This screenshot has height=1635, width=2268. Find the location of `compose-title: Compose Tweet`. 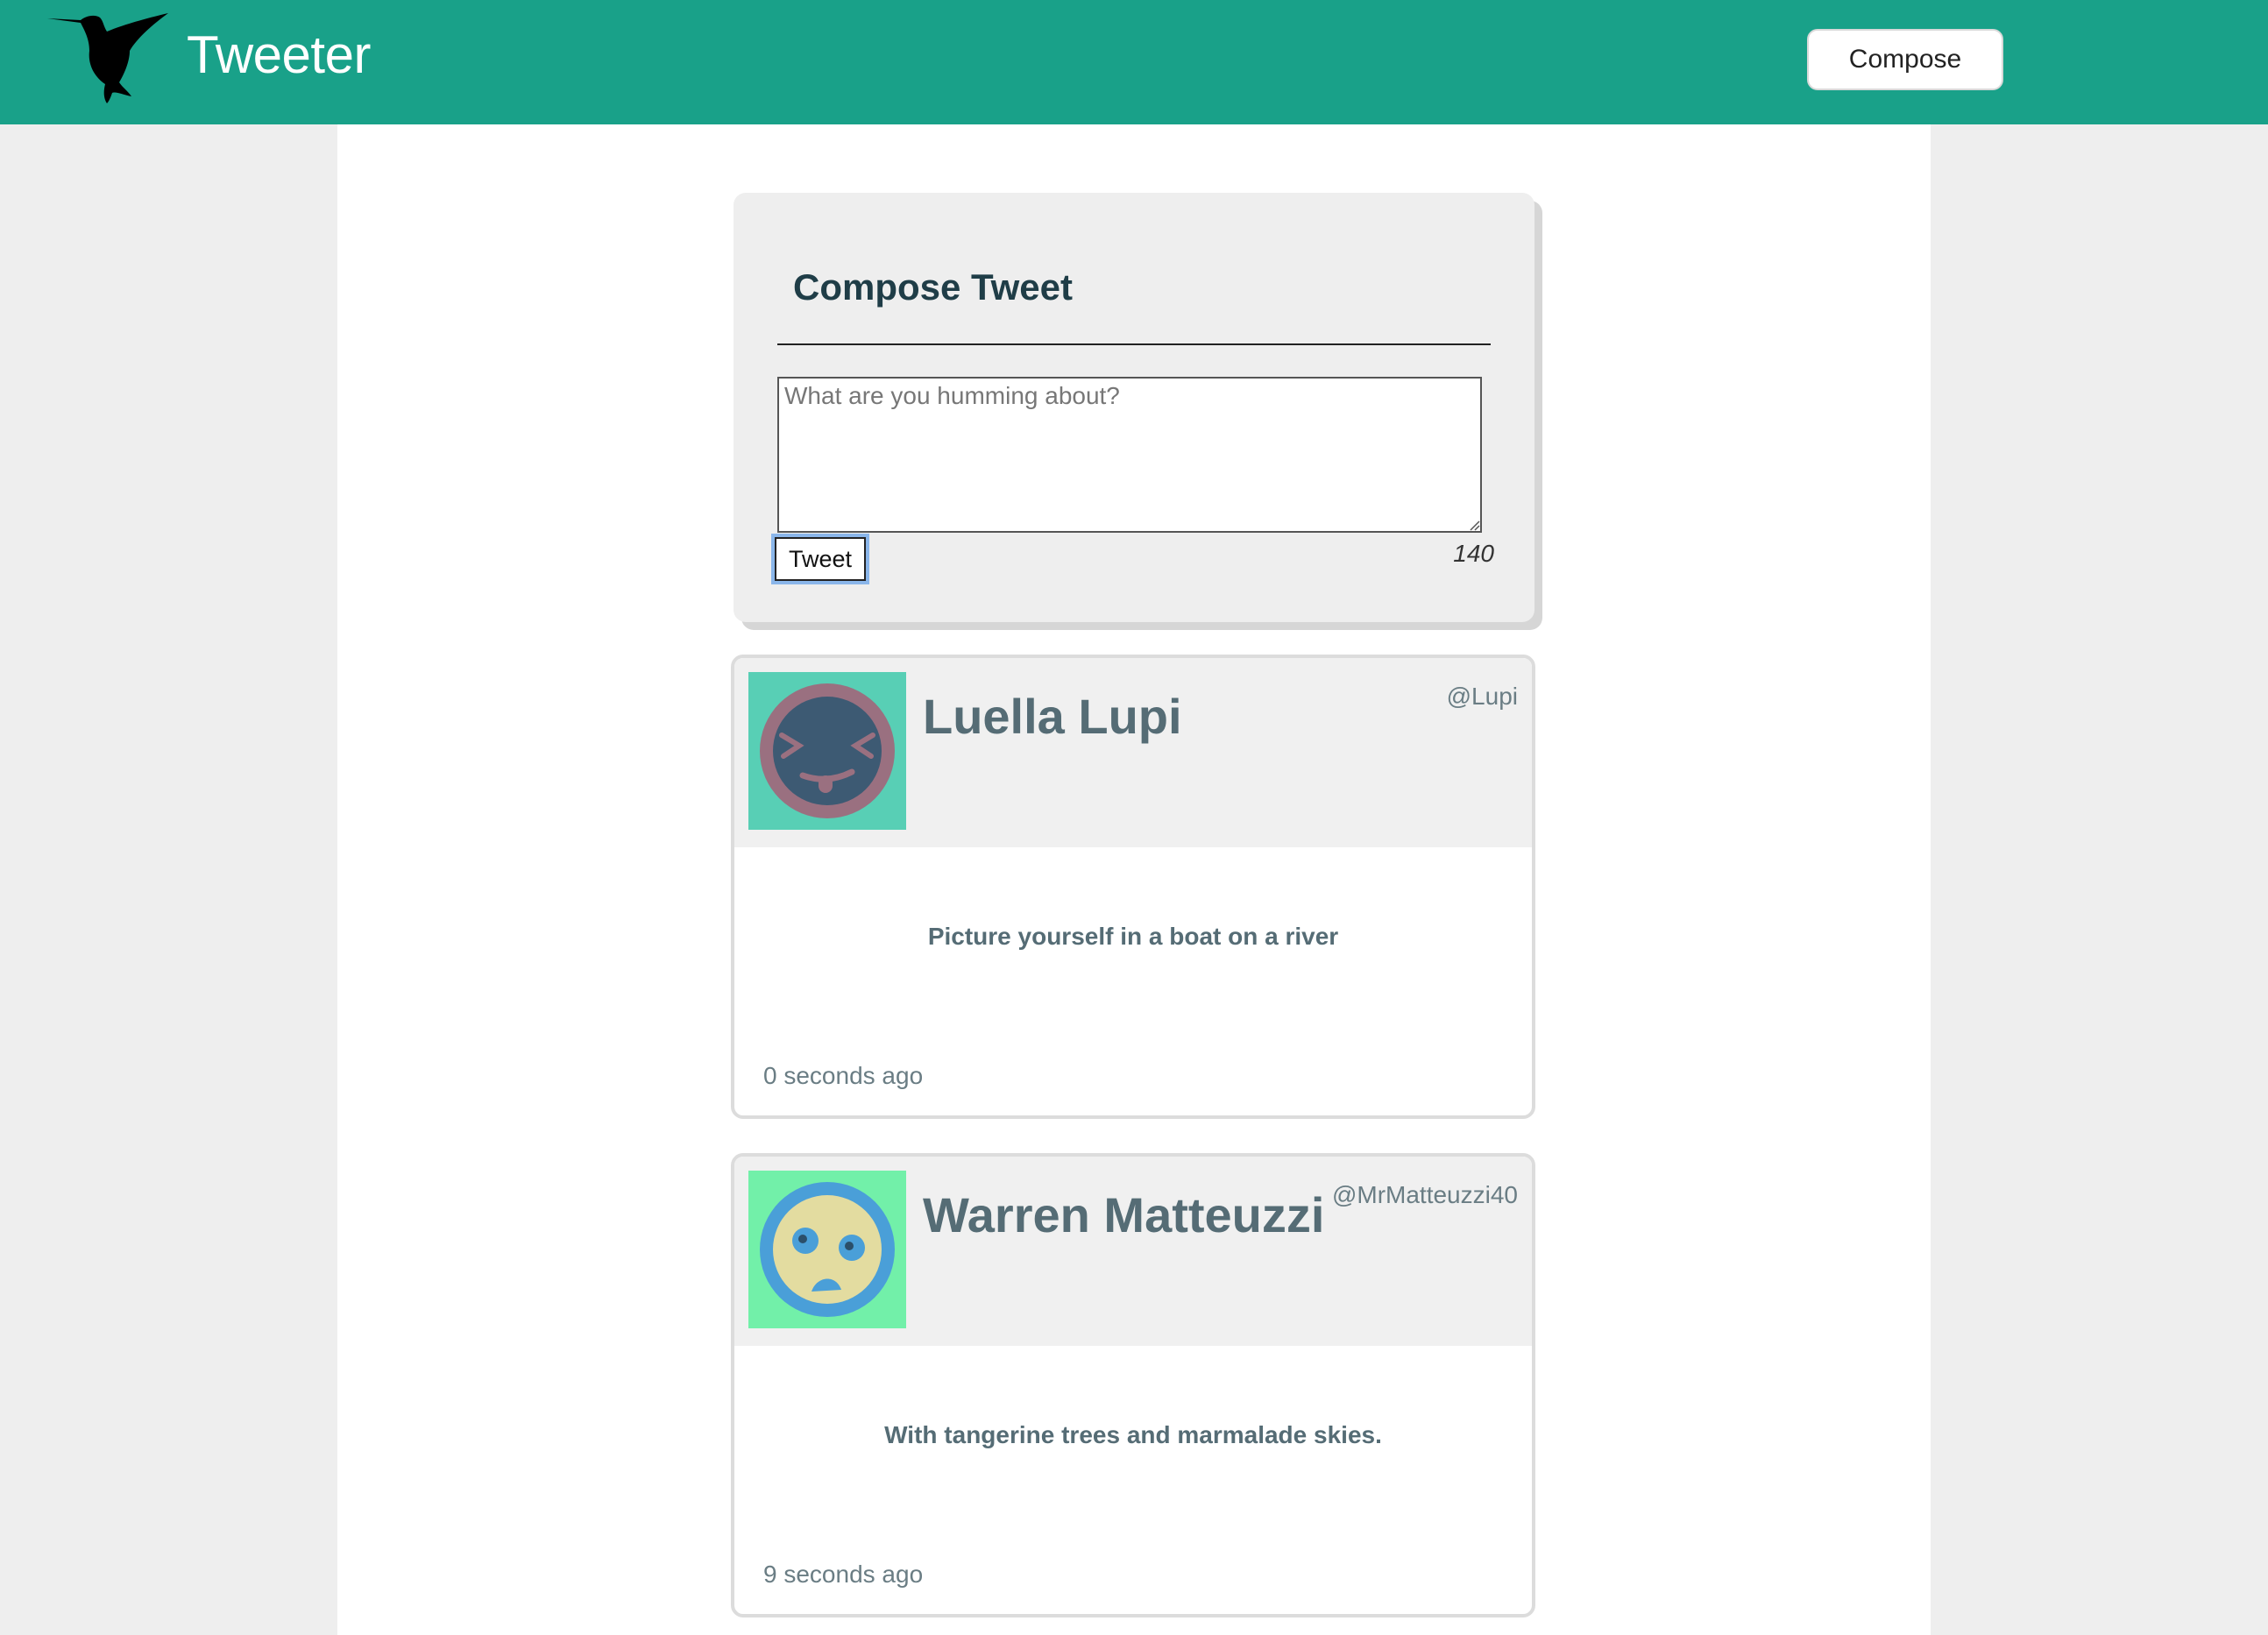

compose-title: Compose Tweet is located at coordinates (933, 287).